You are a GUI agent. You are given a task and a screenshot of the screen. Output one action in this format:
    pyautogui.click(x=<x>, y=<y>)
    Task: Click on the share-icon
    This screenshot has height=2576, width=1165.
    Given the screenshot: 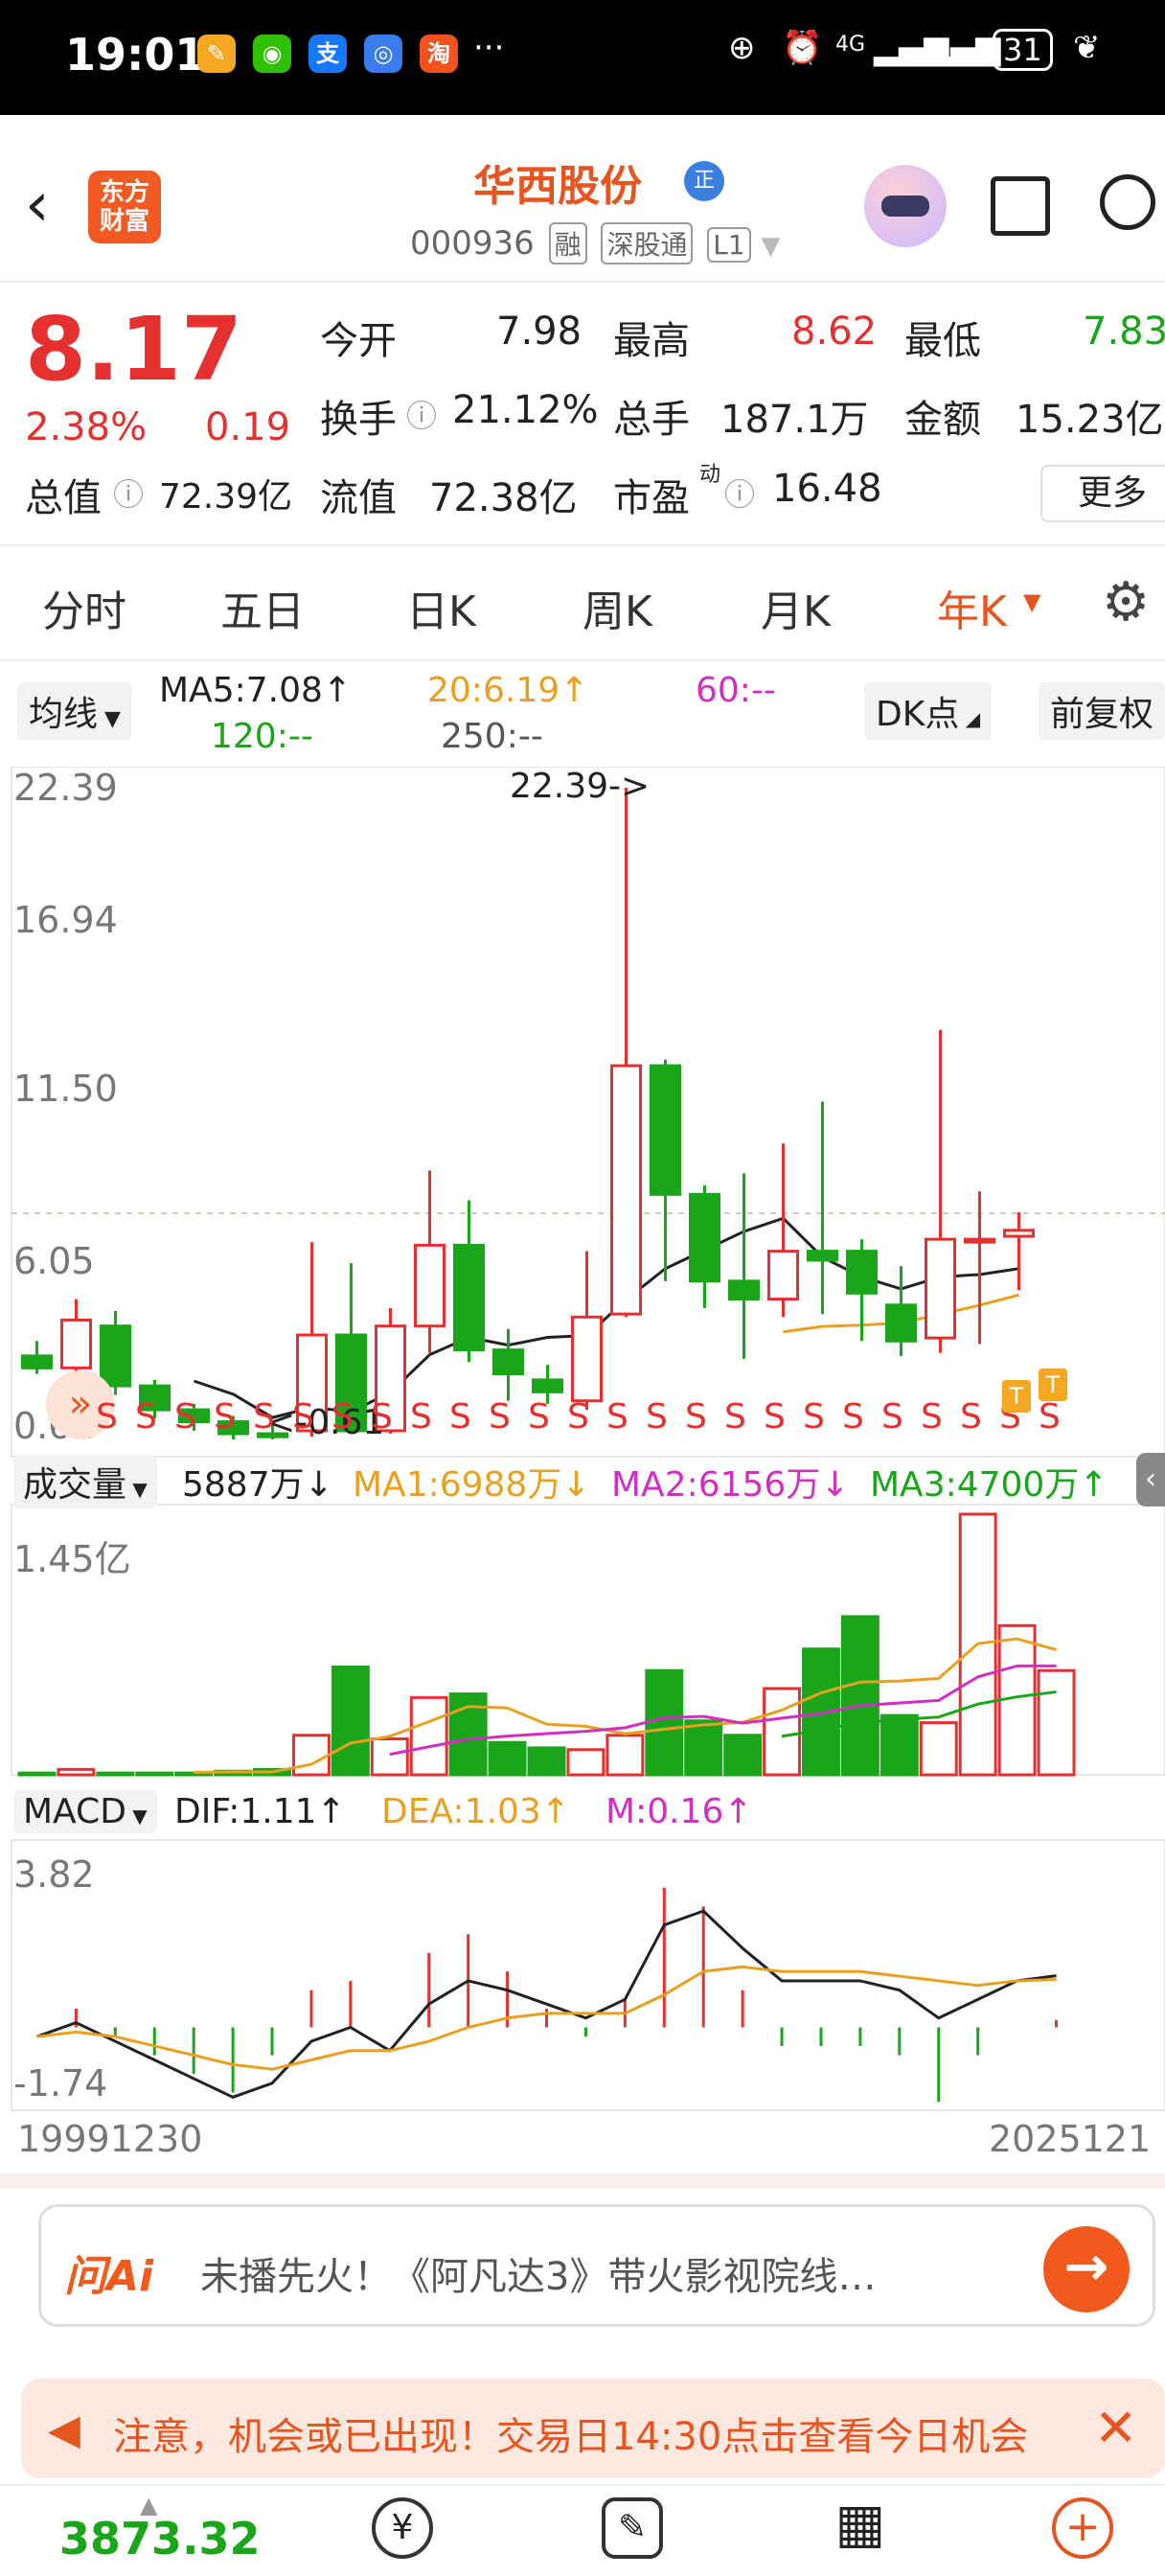 What is the action you would take?
    pyautogui.click(x=1021, y=206)
    